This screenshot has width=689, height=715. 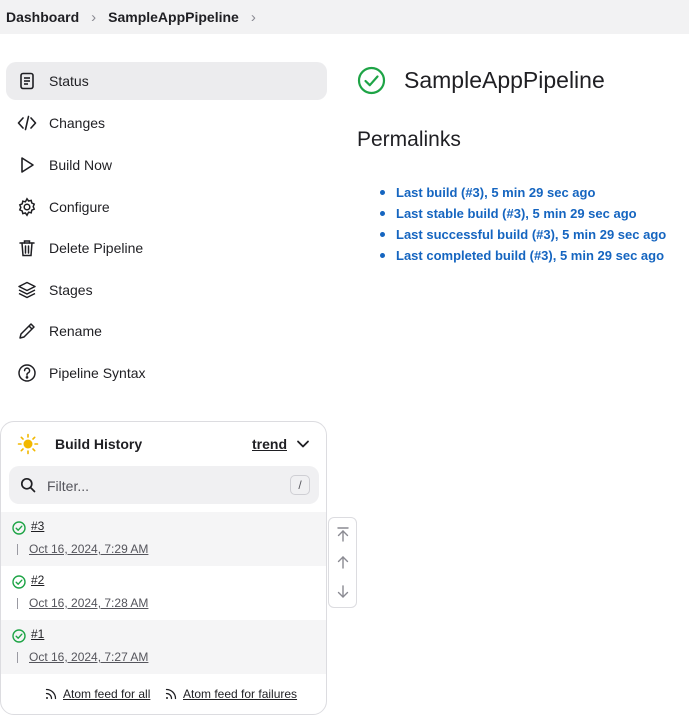 What do you see at coordinates (240, 694) in the screenshot?
I see `atom-feed-failures-label: Atom feed for failures` at bounding box center [240, 694].